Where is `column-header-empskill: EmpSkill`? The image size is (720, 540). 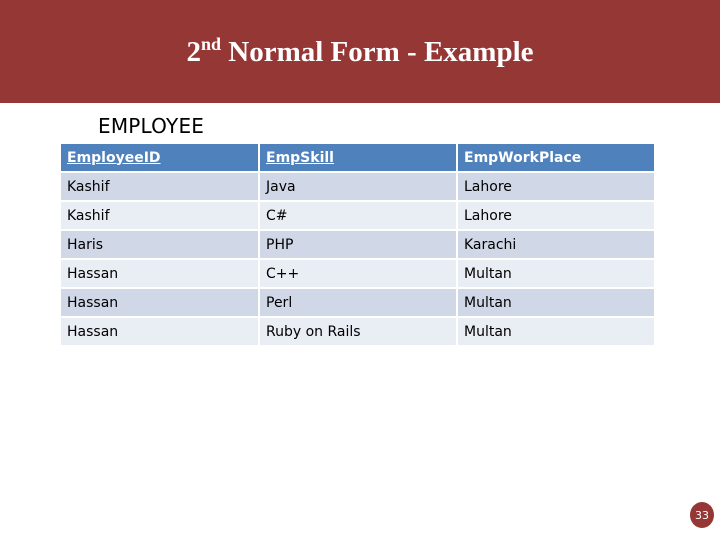
column-header-empskill: EmpSkill is located at coordinates (358, 157).